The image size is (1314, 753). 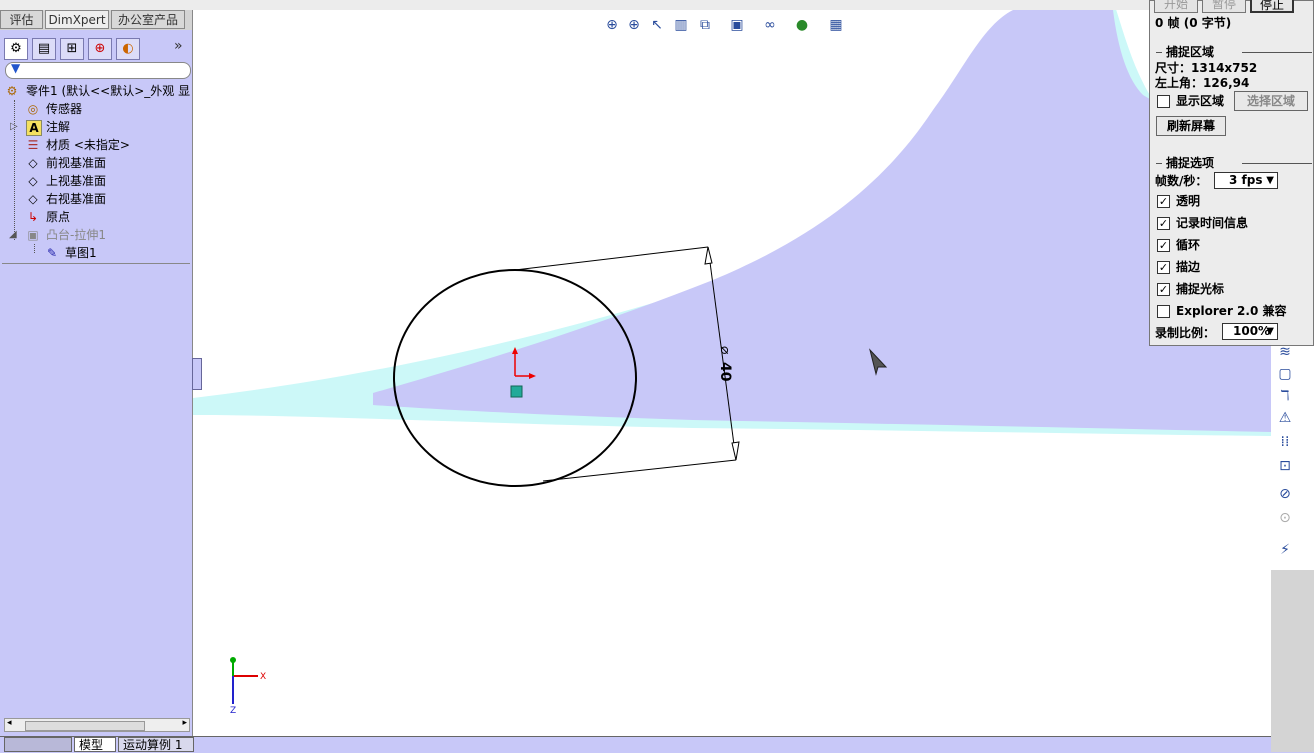 What do you see at coordinates (98, 70) in the screenshot?
I see `tree-filter-input: ▼` at bounding box center [98, 70].